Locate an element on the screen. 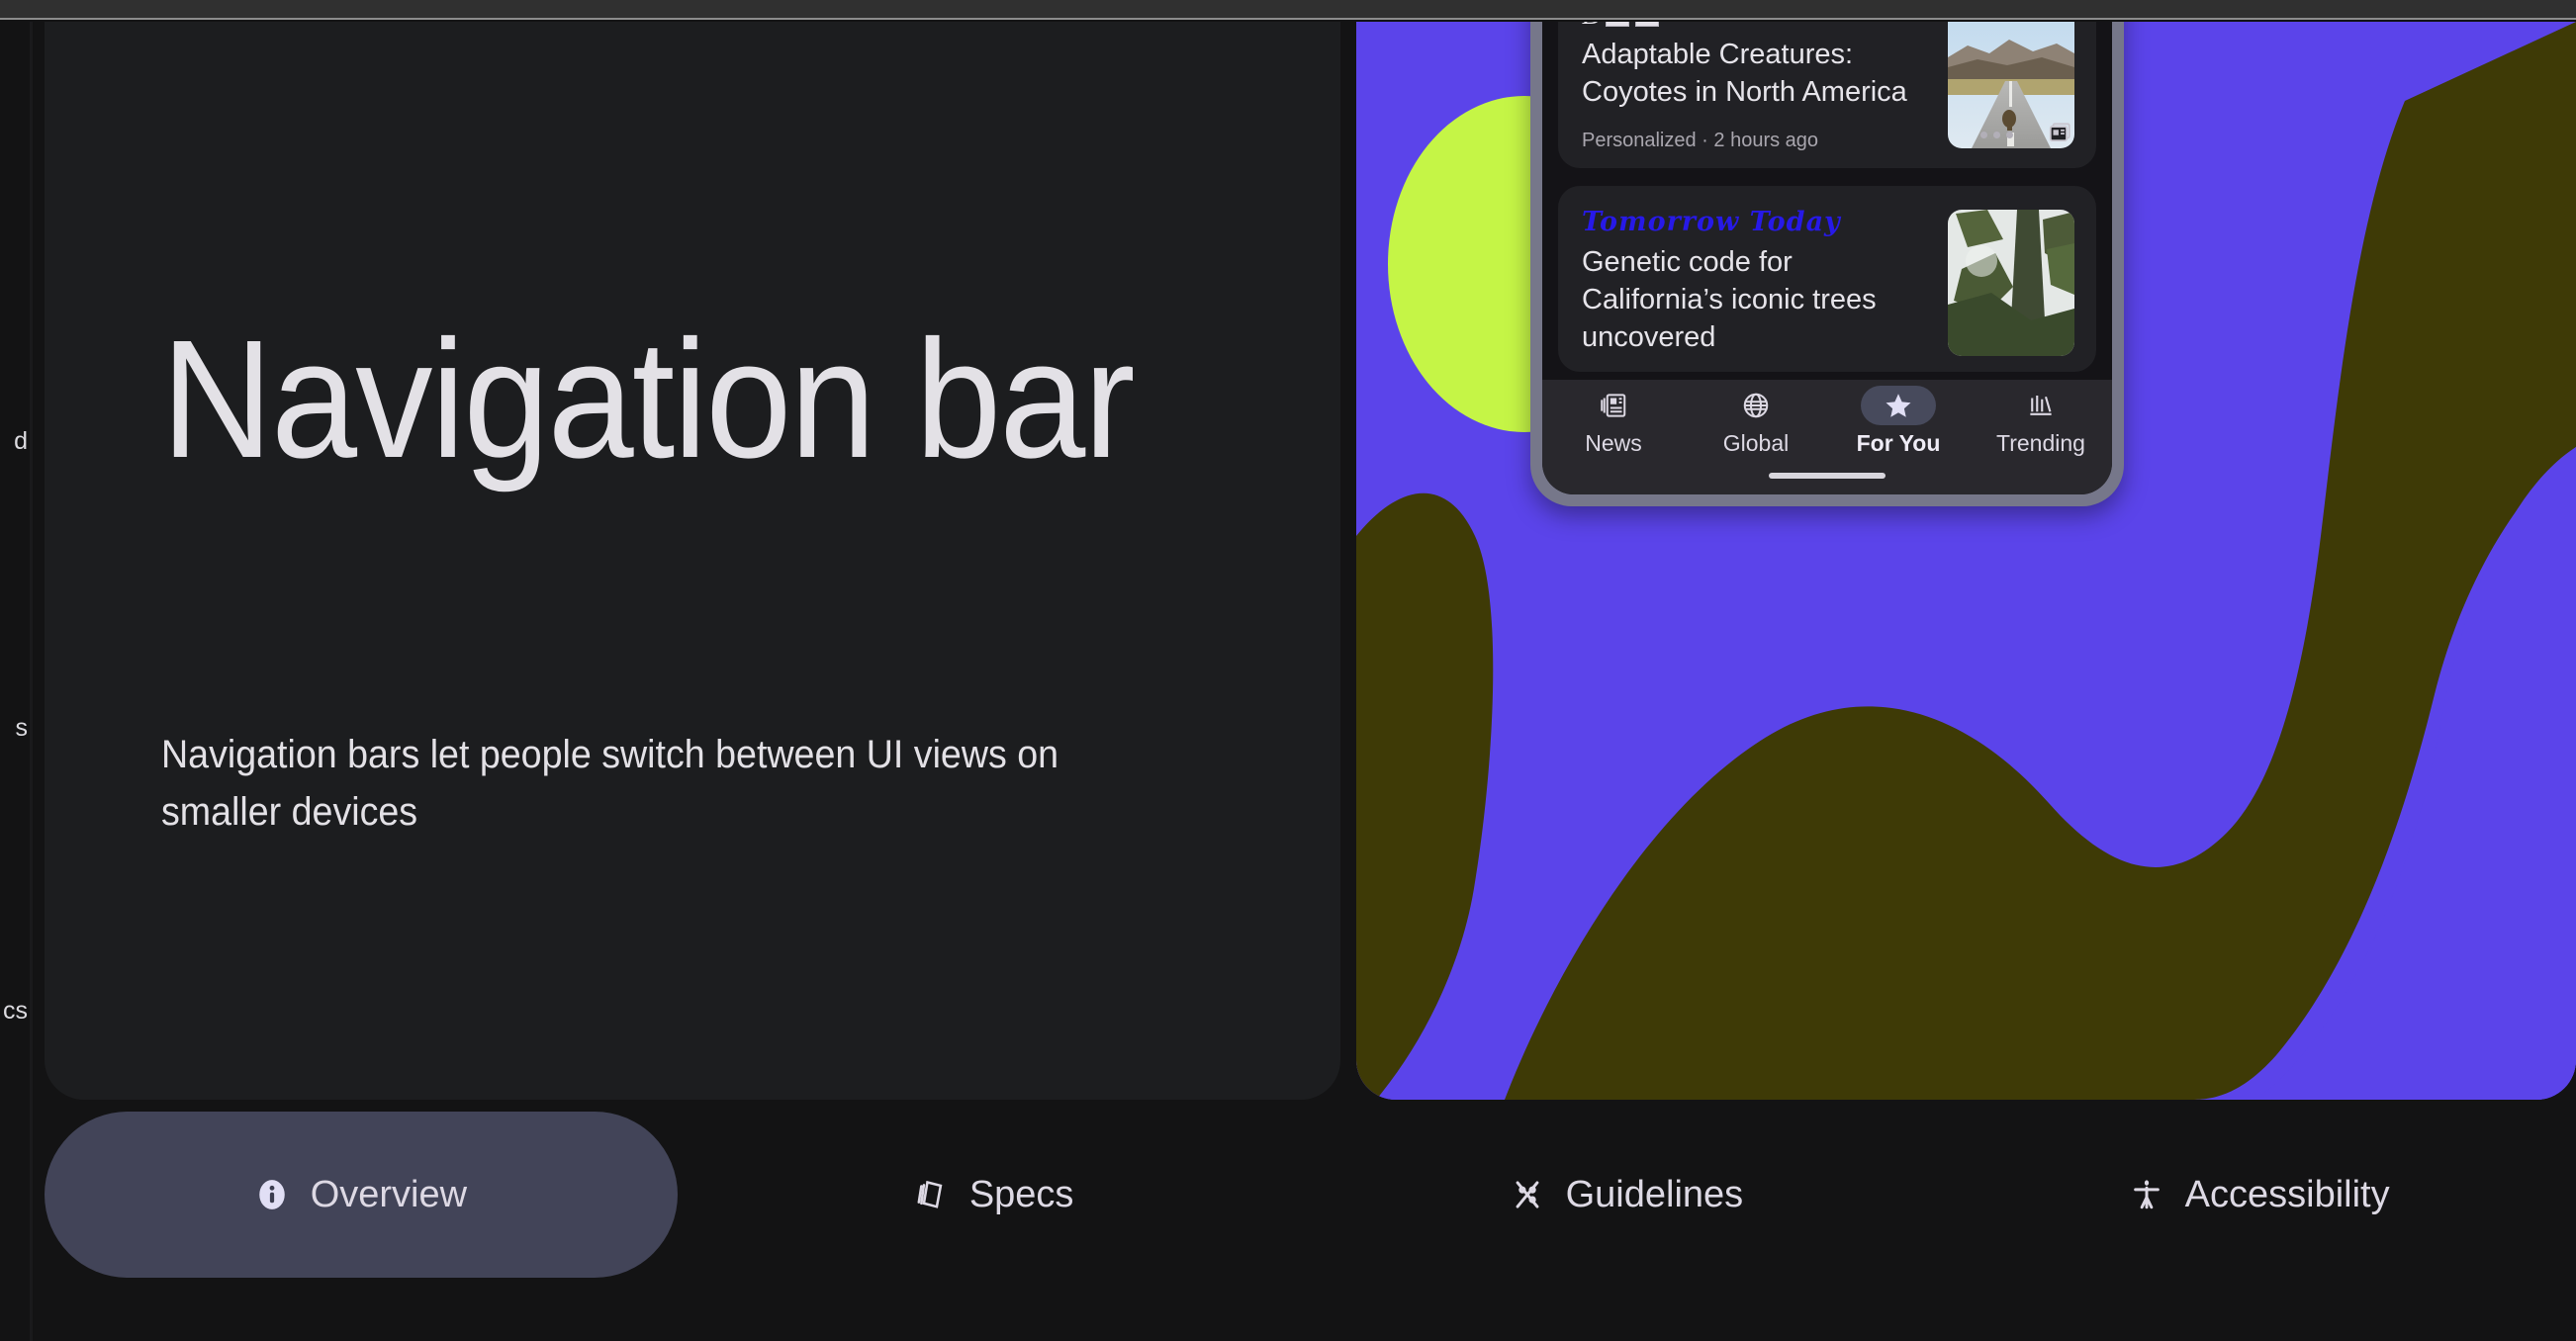  section-tabs: Overview Specs Guidelines Accessibility is located at coordinates (1304, 1195).